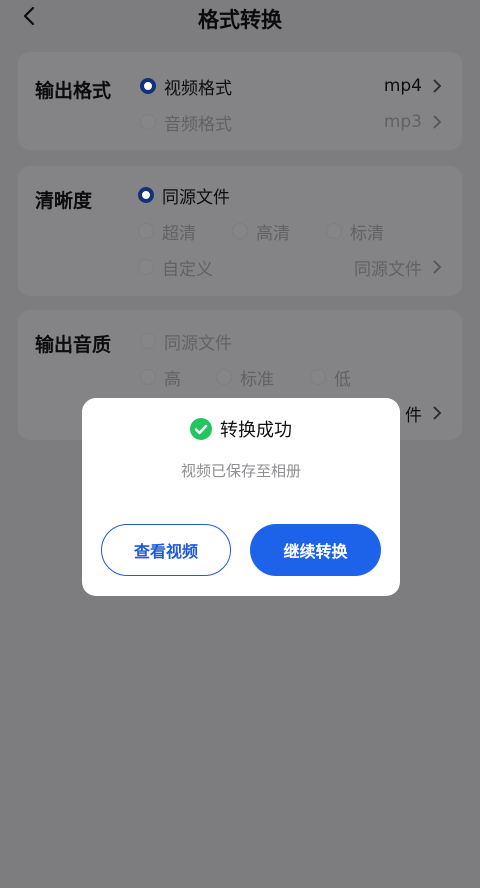 This screenshot has height=888, width=480. What do you see at coordinates (273, 233) in the screenshot?
I see `option-label: 高清` at bounding box center [273, 233].